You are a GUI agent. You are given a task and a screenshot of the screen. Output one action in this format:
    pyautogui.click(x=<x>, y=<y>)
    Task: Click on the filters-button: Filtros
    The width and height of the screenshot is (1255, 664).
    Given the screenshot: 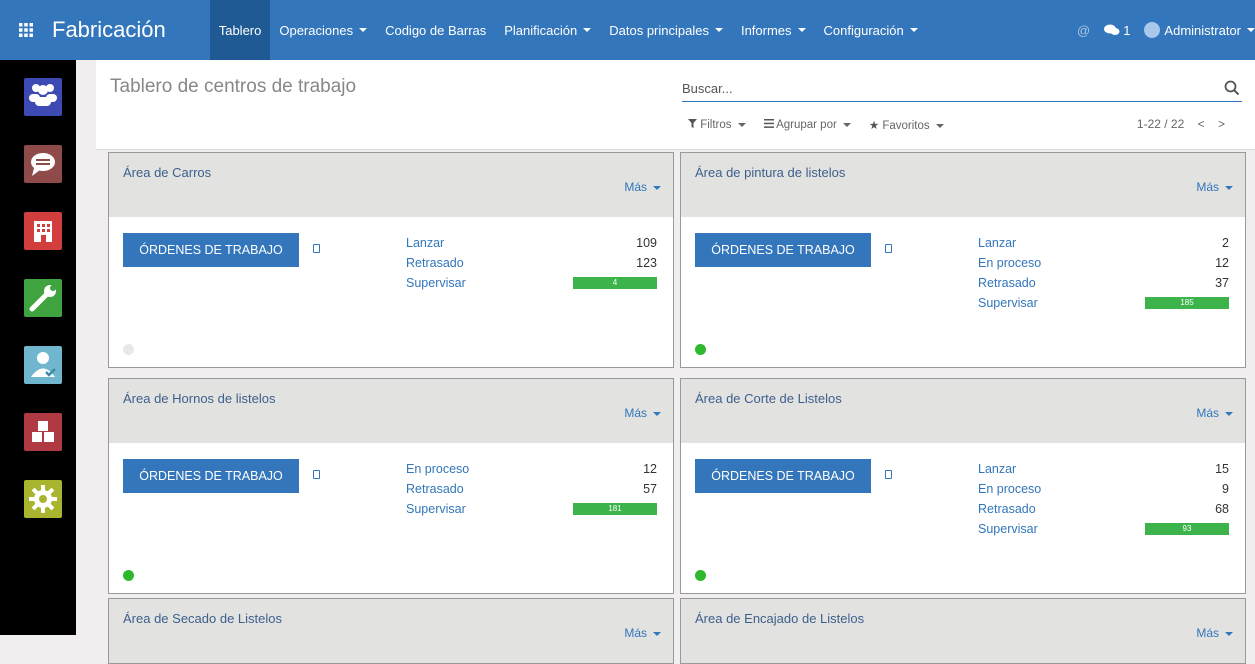 What is the action you would take?
    pyautogui.click(x=717, y=125)
    